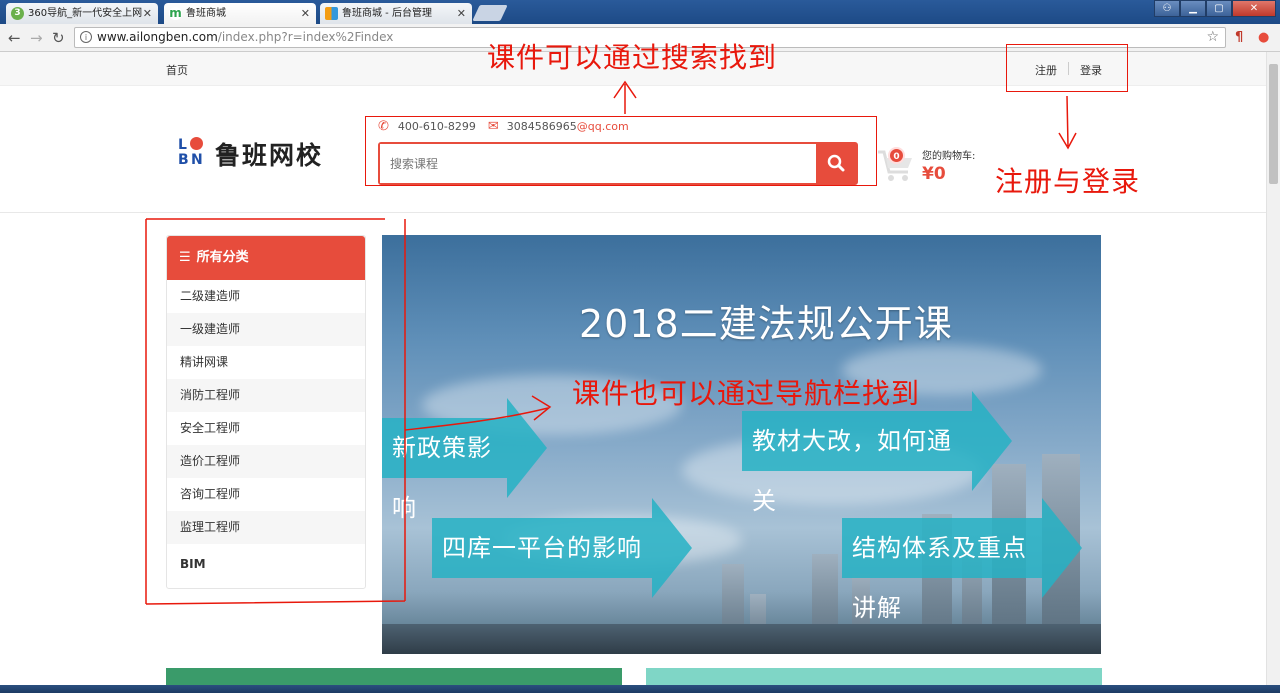  What do you see at coordinates (58, 38) in the screenshot?
I see `reload-icon: ↻` at bounding box center [58, 38].